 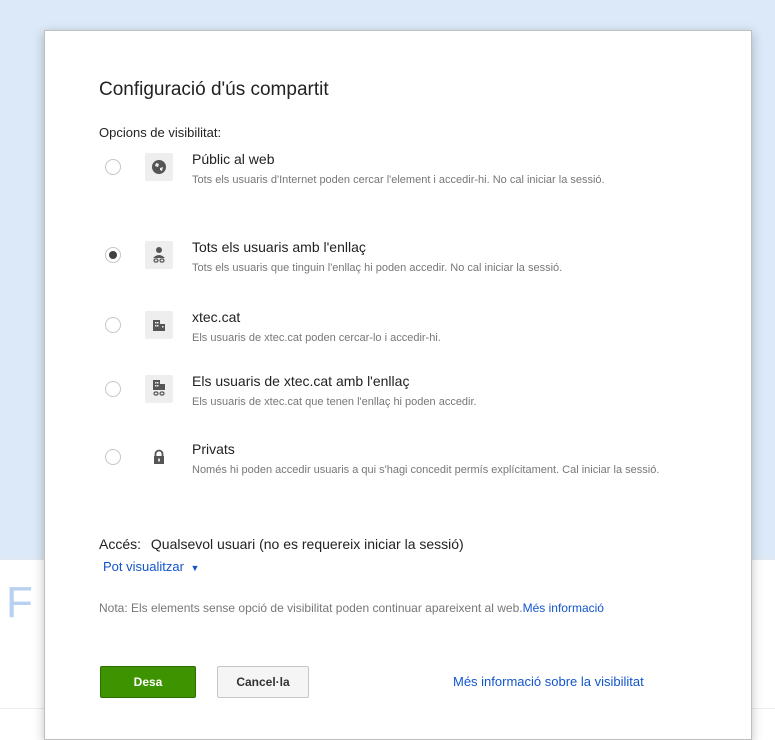 I want to click on visibility-info-link: Més informació sobre la visibilitat, so click(x=548, y=681).